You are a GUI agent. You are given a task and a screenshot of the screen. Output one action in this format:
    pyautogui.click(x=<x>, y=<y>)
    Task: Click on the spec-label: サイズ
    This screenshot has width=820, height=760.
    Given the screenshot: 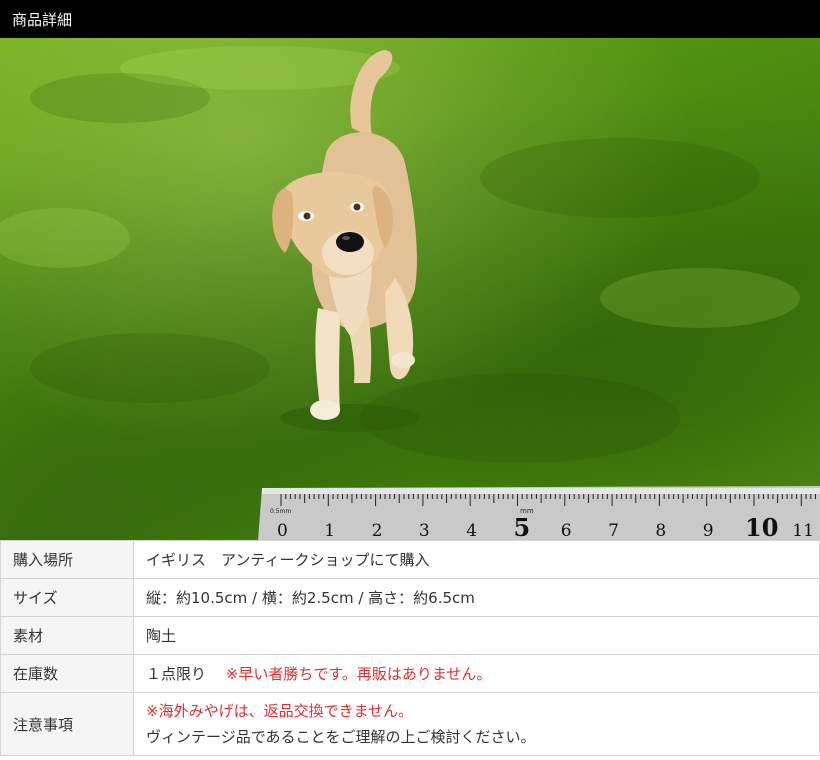 What is the action you would take?
    pyautogui.click(x=67, y=597)
    